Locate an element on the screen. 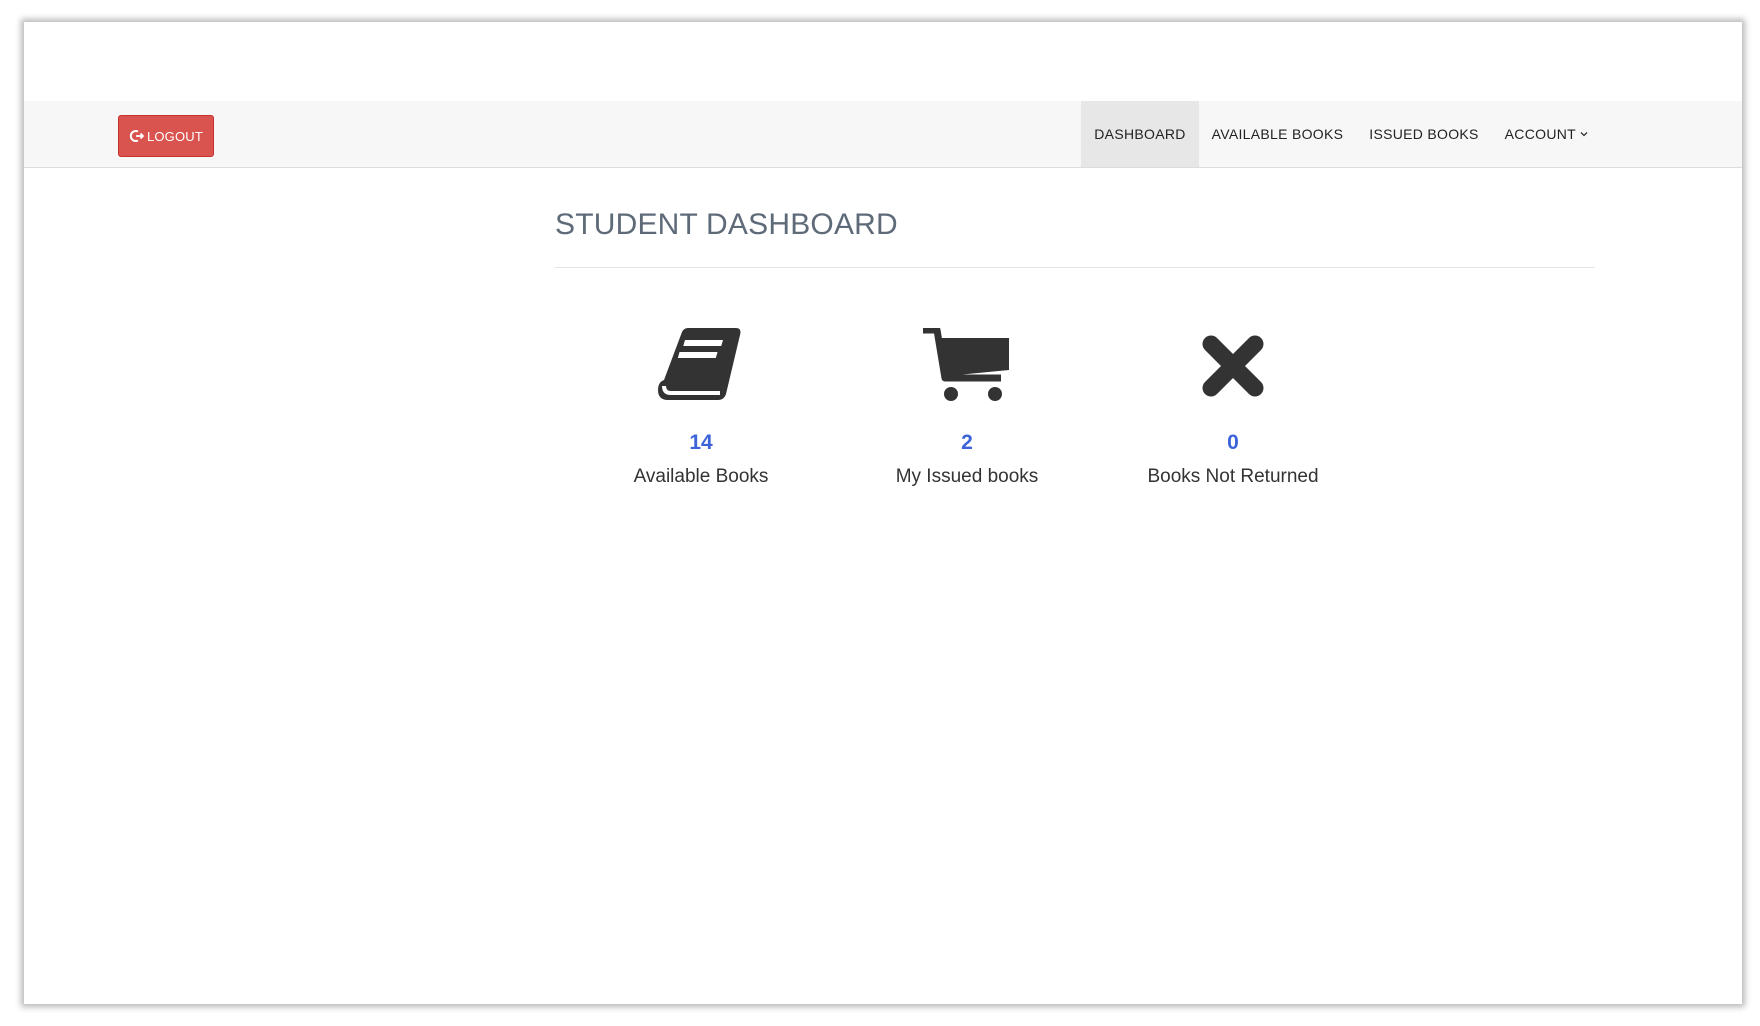 Image resolution: width=1760 pixels, height=1026 pixels. nav-item-label: ACCOUNT is located at coordinates (1540, 134).